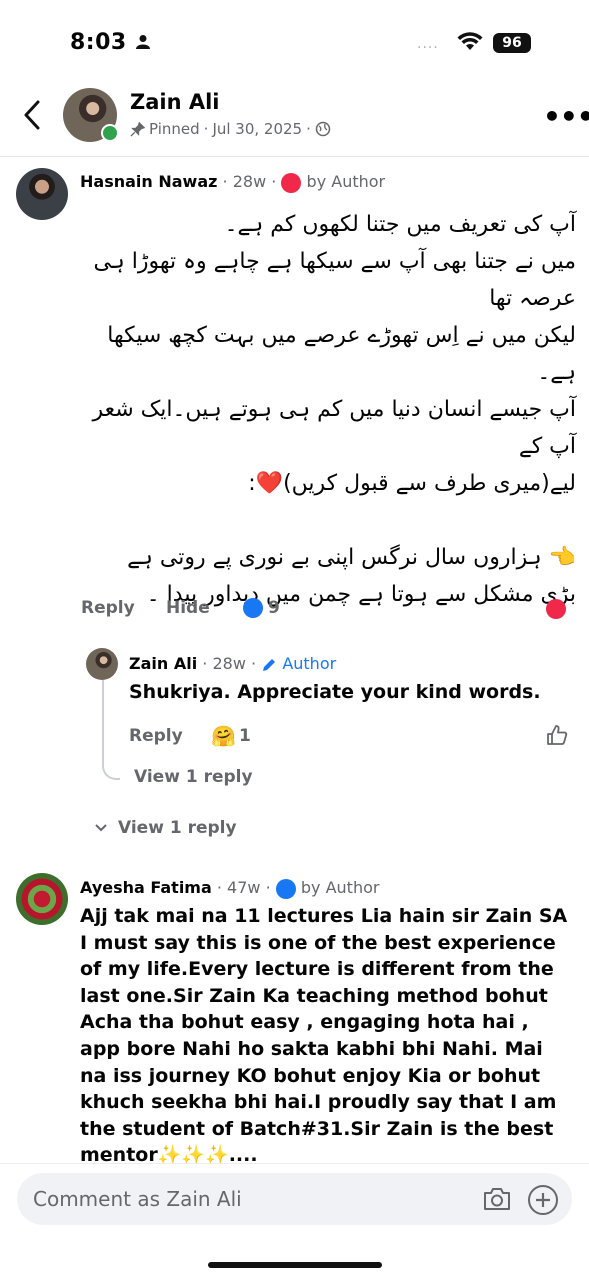 The width and height of the screenshot is (589, 1281). I want to click on header-name: Zain Ali, so click(175, 102).